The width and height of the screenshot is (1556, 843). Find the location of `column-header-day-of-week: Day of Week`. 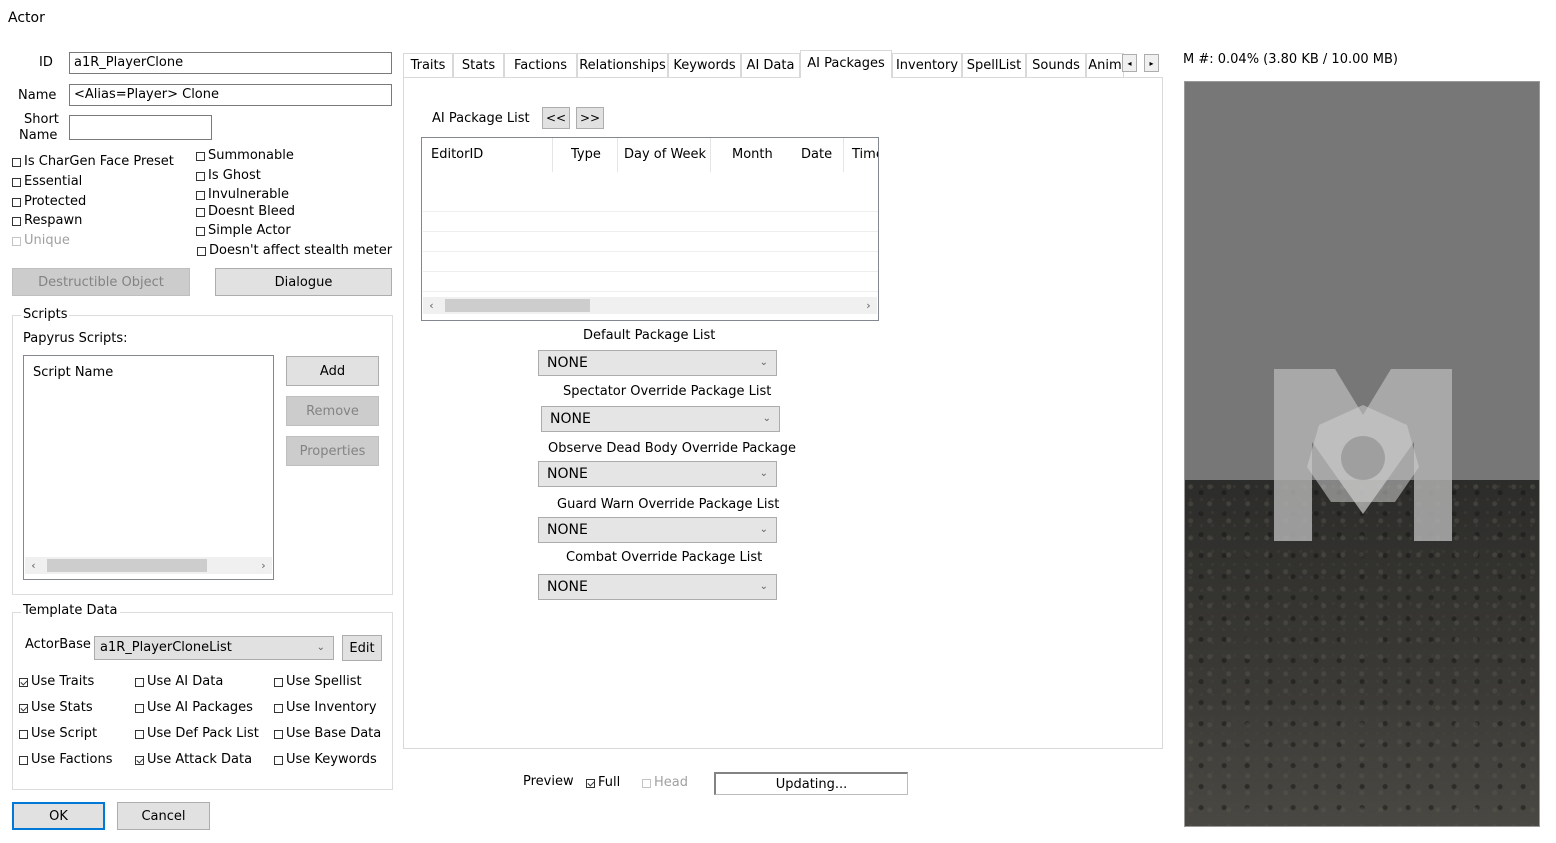

column-header-day-of-week: Day of Week is located at coordinates (664, 155).